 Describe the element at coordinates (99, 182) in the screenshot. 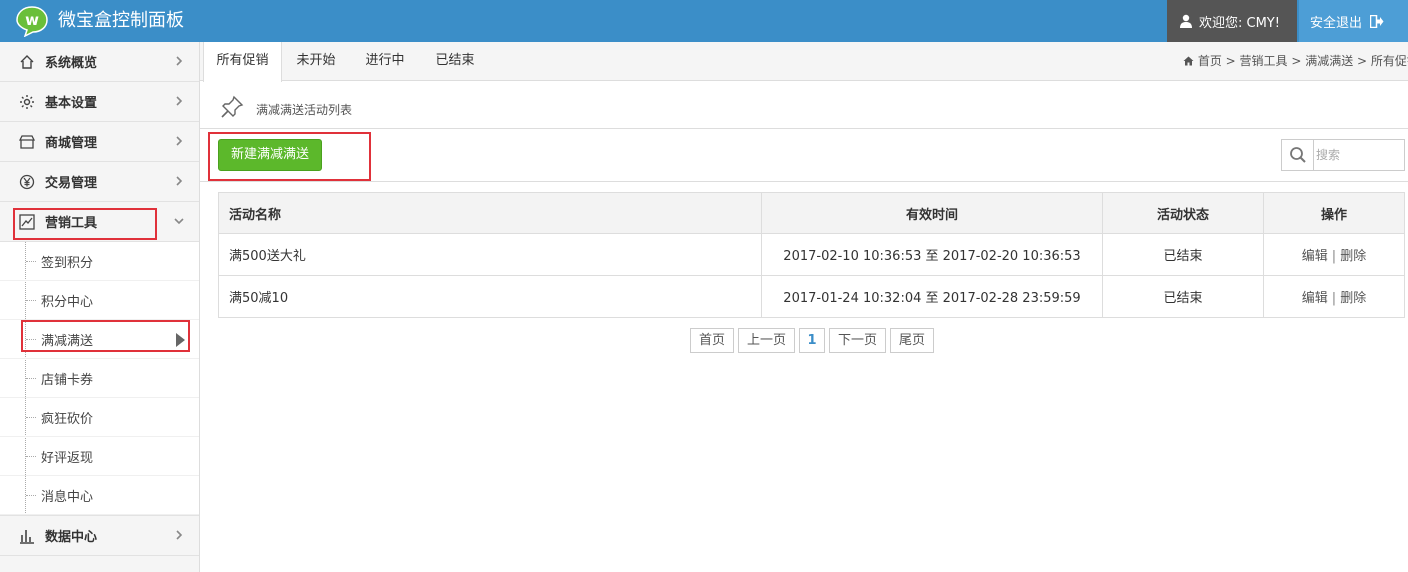

I see `sidebar-item-trade: 交易管理` at that location.